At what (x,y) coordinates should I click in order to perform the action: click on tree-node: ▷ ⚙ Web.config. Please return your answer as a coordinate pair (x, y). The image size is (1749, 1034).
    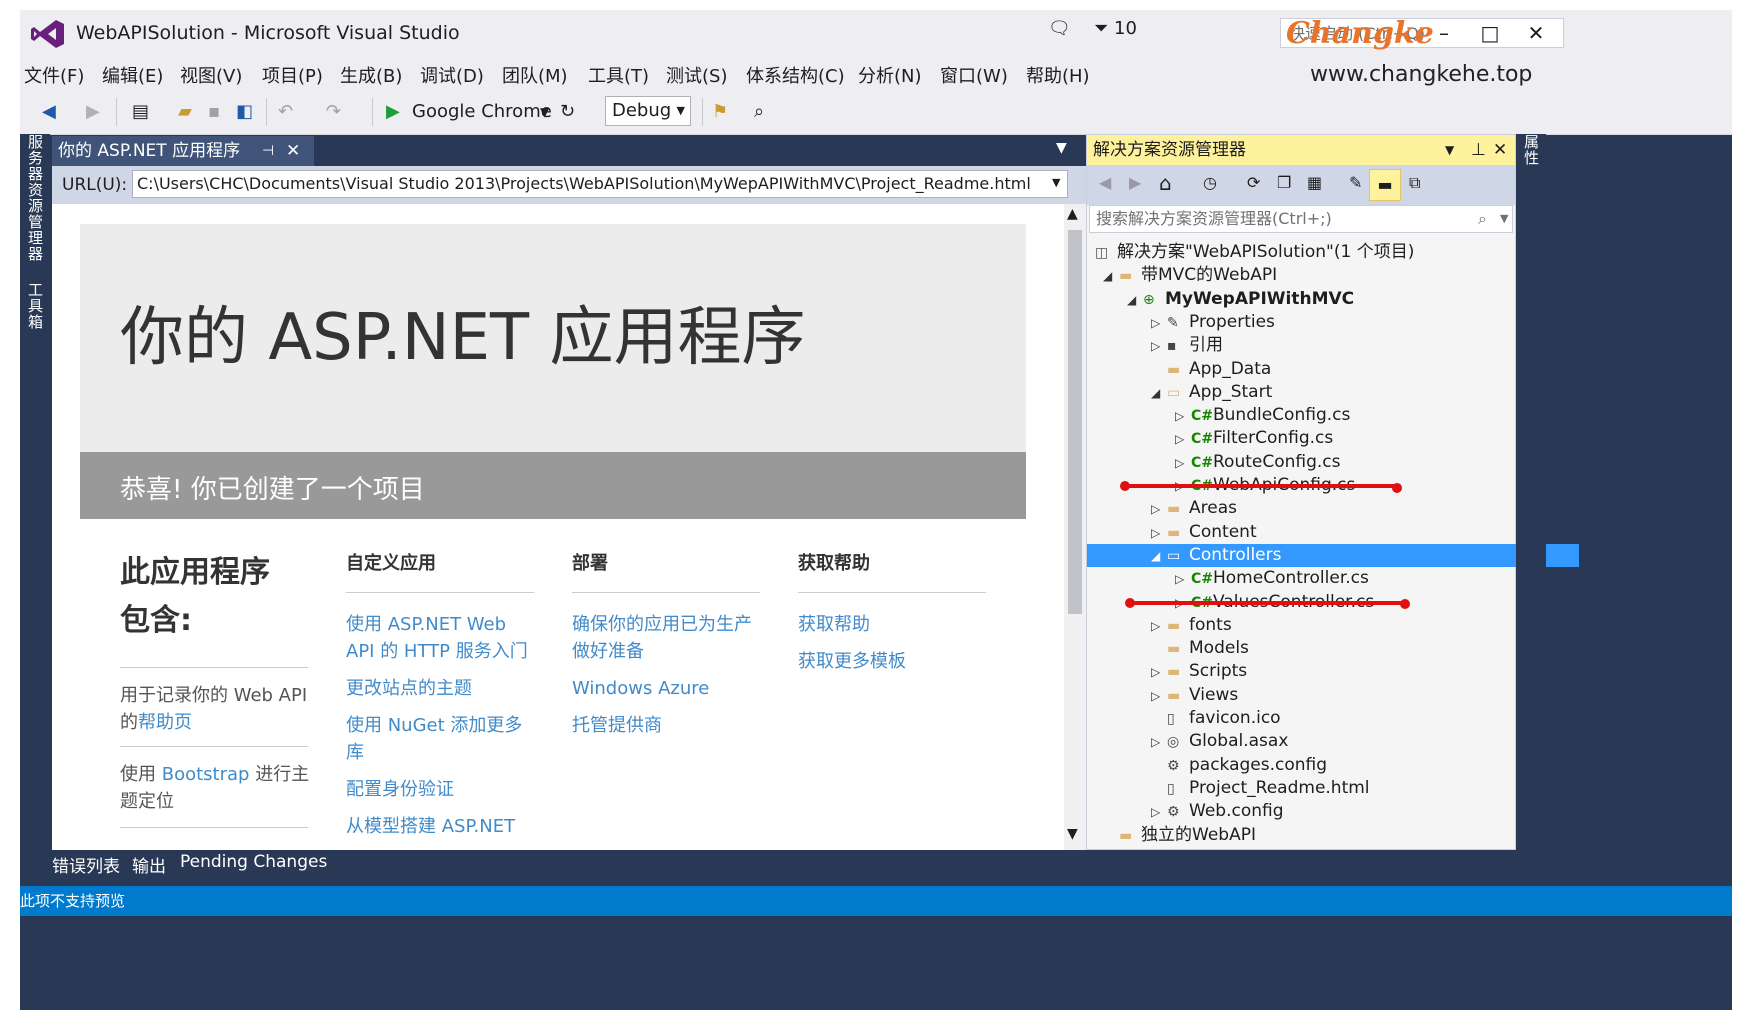
    Looking at the image, I should click on (1217, 811).